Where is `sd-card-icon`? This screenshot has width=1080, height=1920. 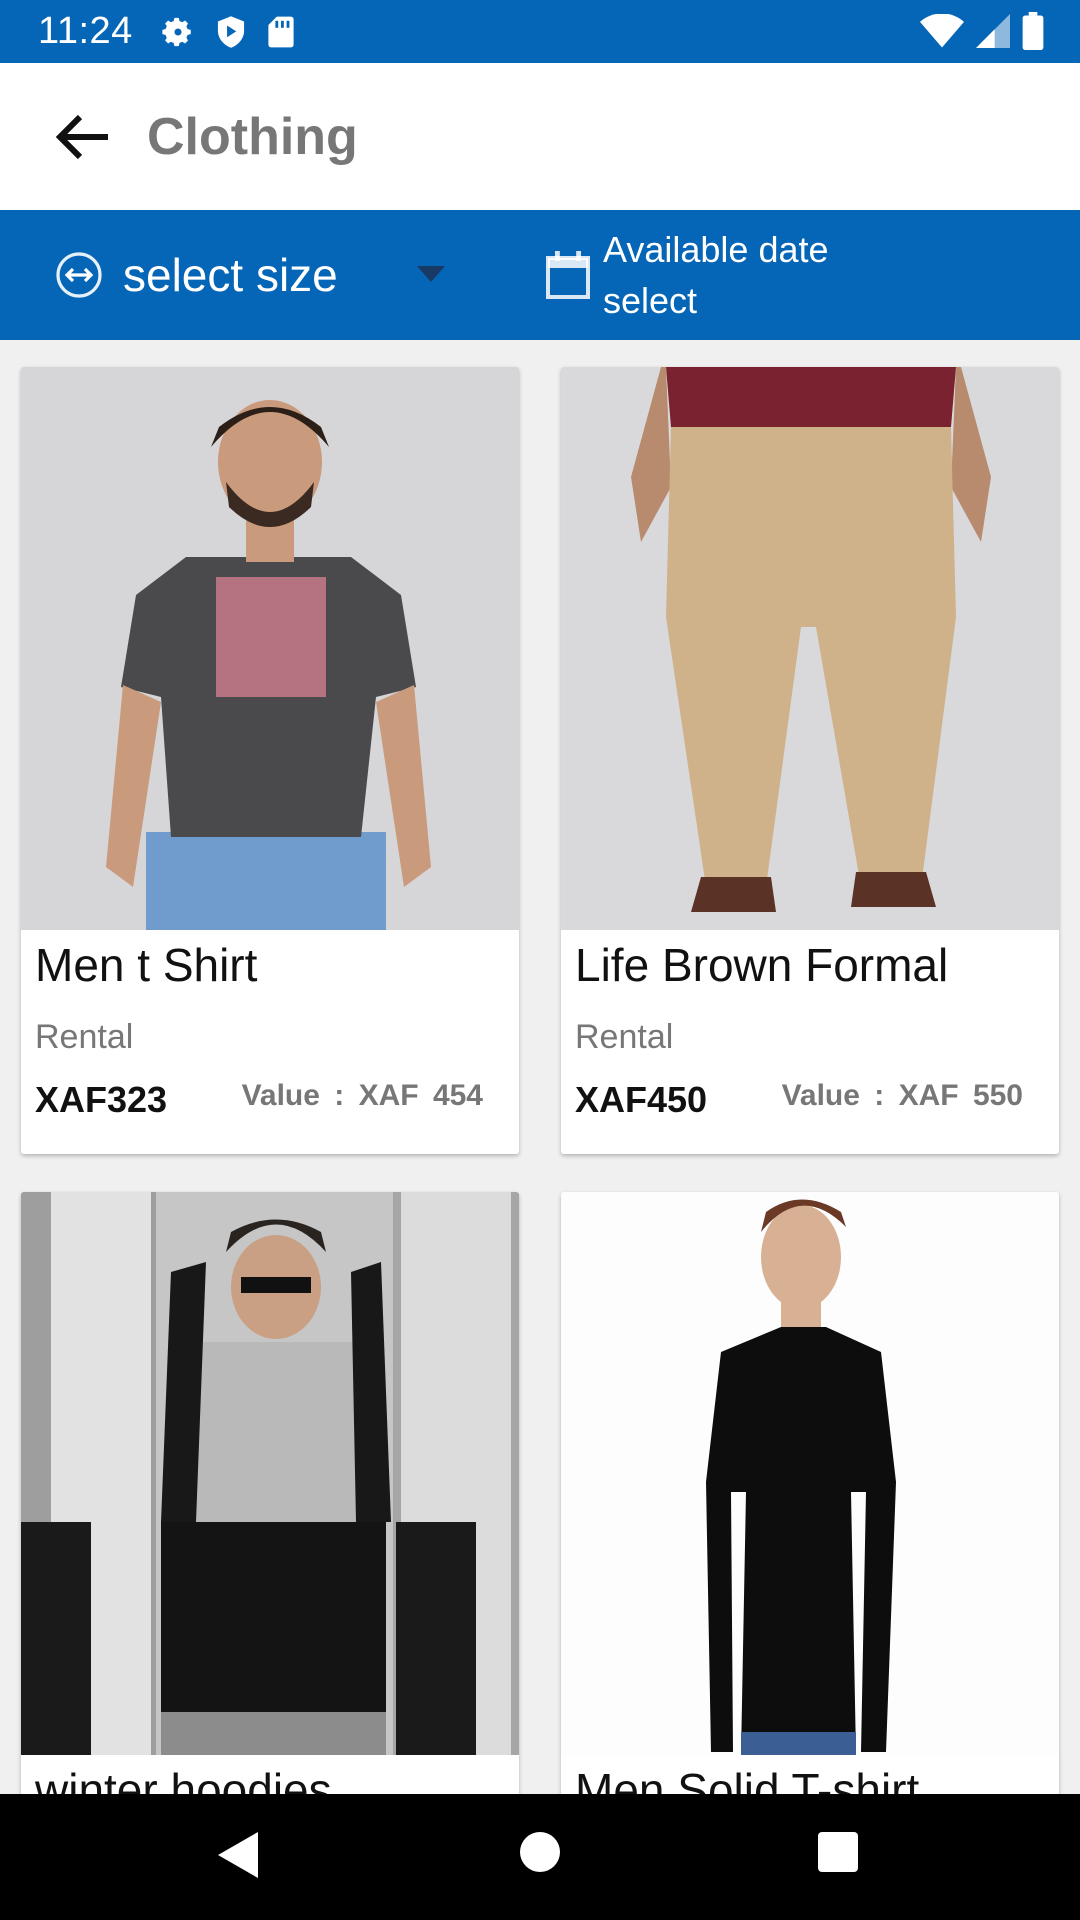 sd-card-icon is located at coordinates (281, 31).